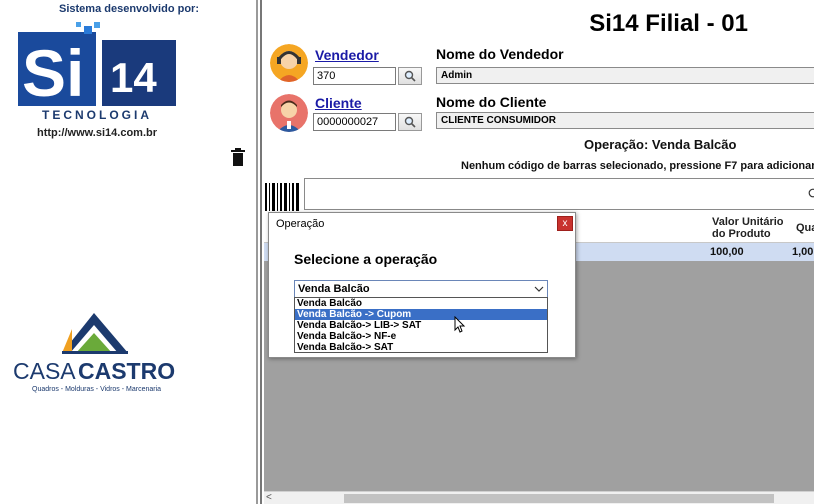 The width and height of the screenshot is (814, 504). What do you see at coordinates (811, 194) in the screenshot?
I see `search-icon` at bounding box center [811, 194].